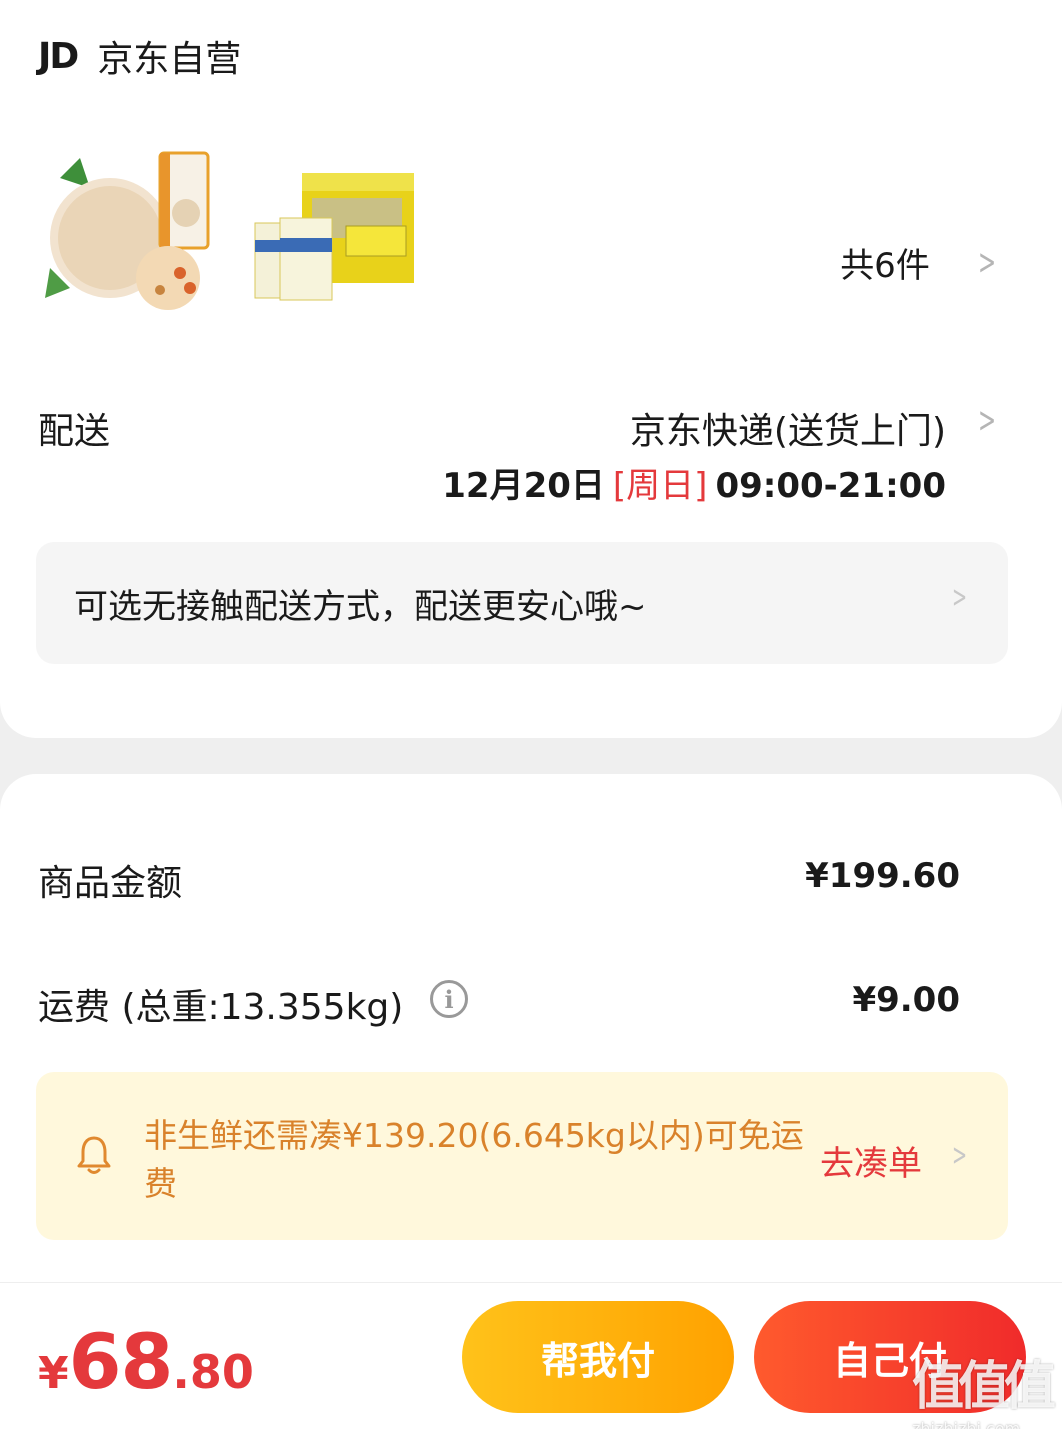  What do you see at coordinates (110, 883) in the screenshot?
I see `goods-amount-label: 商品金额` at bounding box center [110, 883].